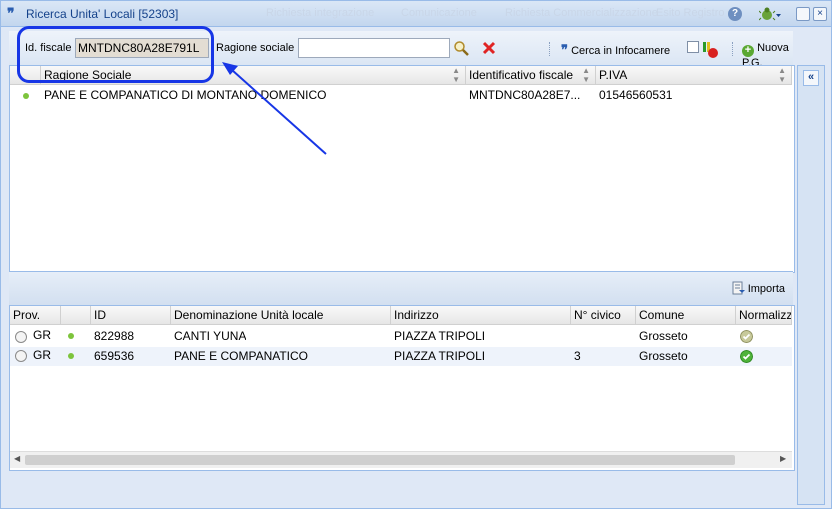  I want to click on annotation-arrow, so click(274, 108).